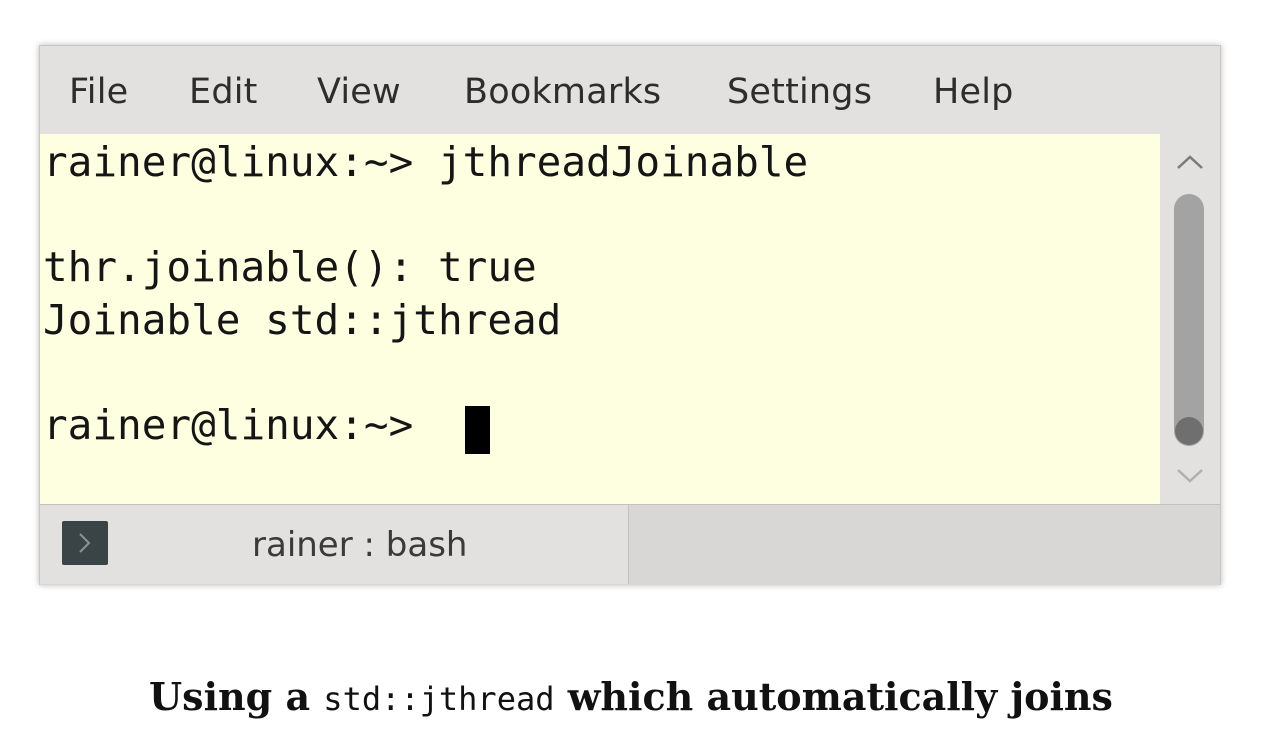  What do you see at coordinates (359, 92) in the screenshot?
I see `menu-view: View` at bounding box center [359, 92].